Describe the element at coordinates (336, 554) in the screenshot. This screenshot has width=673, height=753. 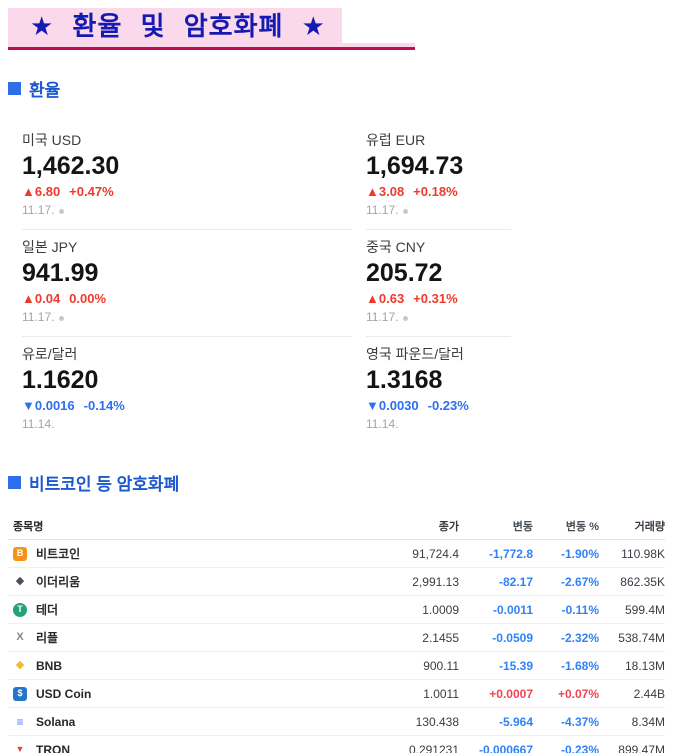
I see `crypto-row-bitcoin: 비트코인 91,724.4 -1,772.8 -1.90% 110.98K` at that location.